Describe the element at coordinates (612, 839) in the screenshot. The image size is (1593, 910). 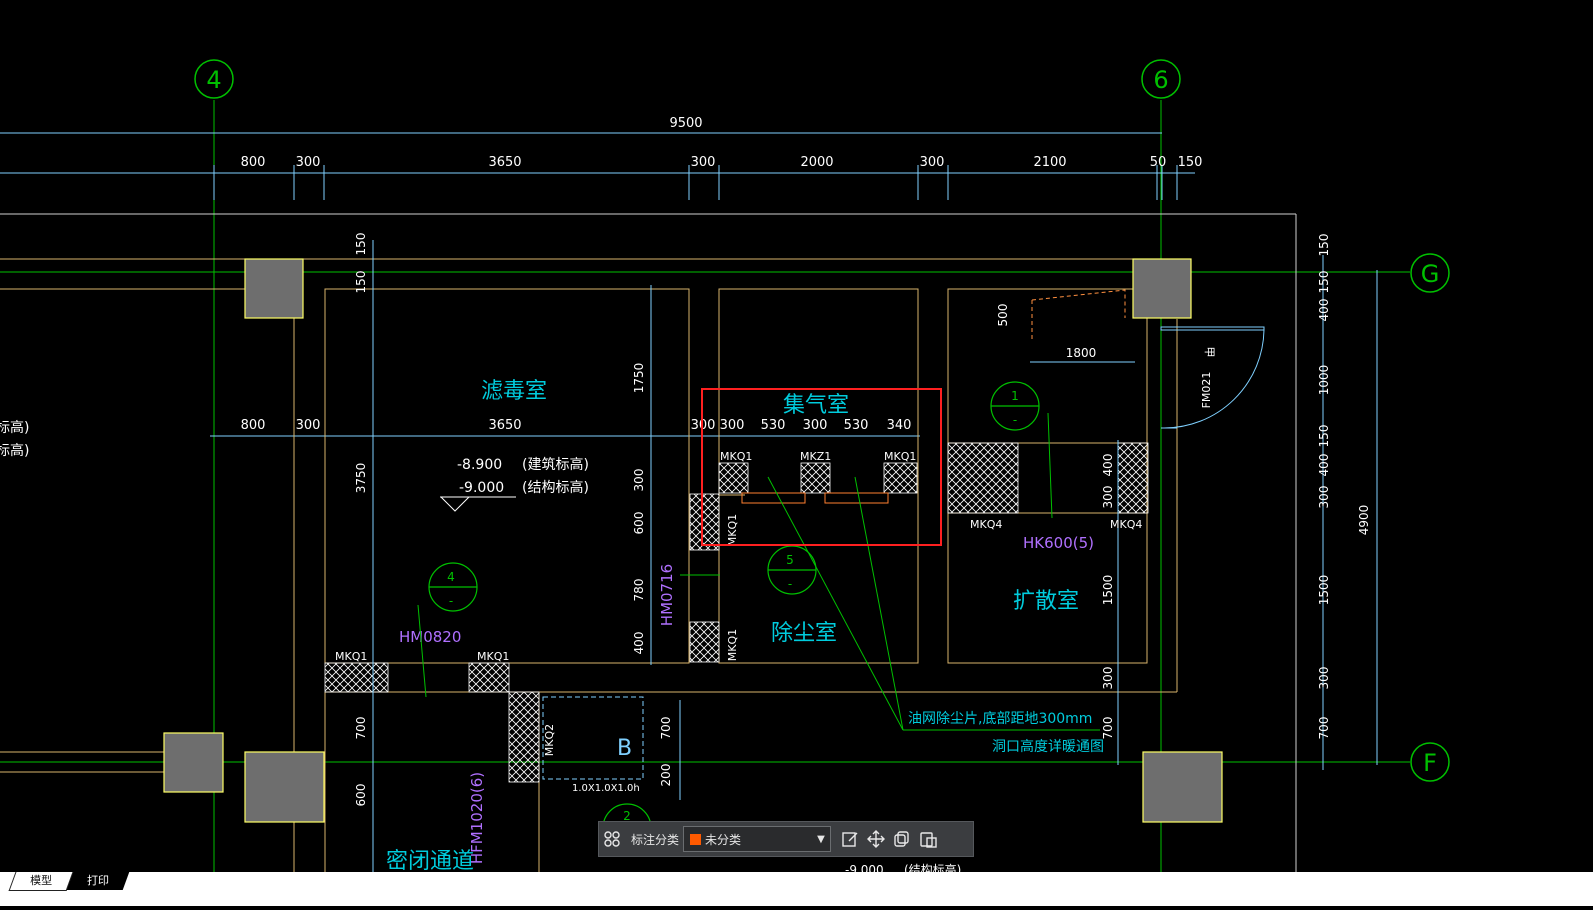
I see `category-grid-icon` at that location.